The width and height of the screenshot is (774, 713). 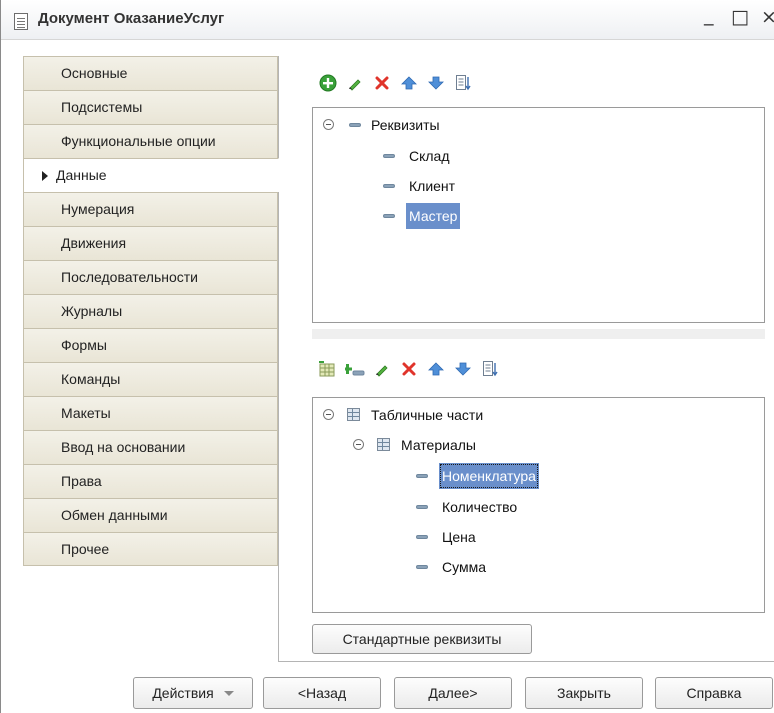 What do you see at coordinates (714, 693) in the screenshot?
I see `help-button: Справка` at bounding box center [714, 693].